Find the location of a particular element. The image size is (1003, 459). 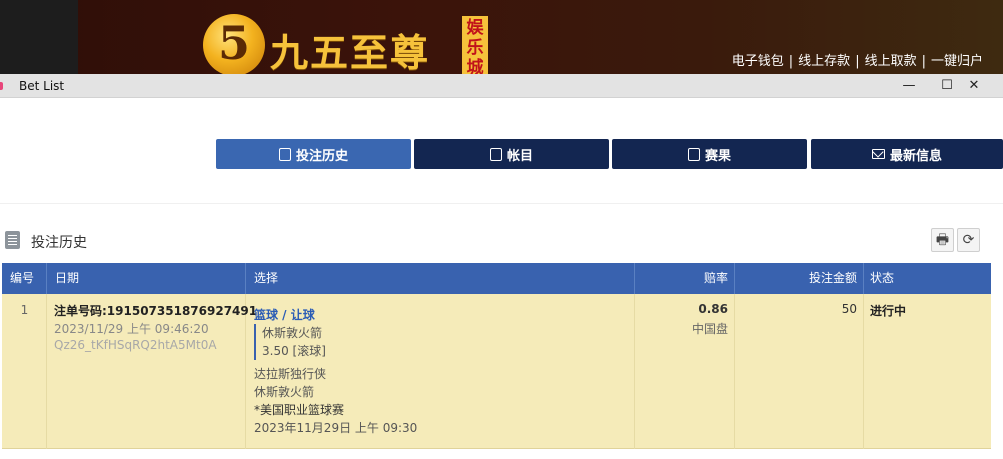

top-links: 电子钱包 | 线上存款 | 线上取款 | 一键归户 is located at coordinates (857, 59).